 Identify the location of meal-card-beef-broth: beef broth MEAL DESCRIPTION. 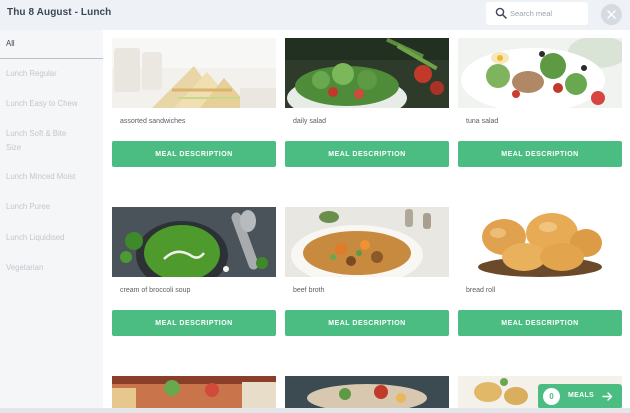
(367, 275).